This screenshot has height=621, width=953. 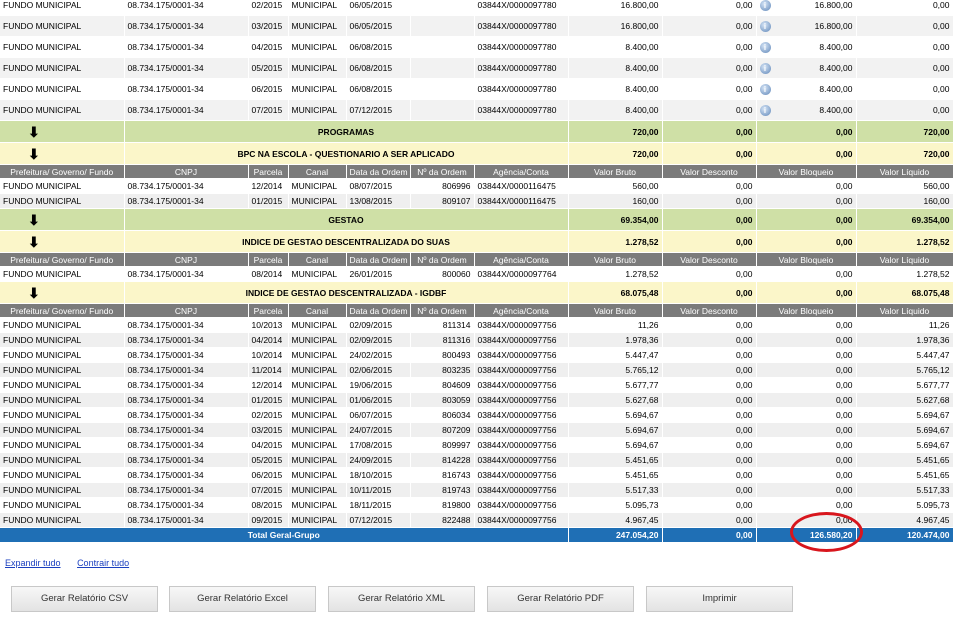 What do you see at coordinates (806, 8) in the screenshot?
I see `cell-bloqueio: i 16.800,00` at bounding box center [806, 8].